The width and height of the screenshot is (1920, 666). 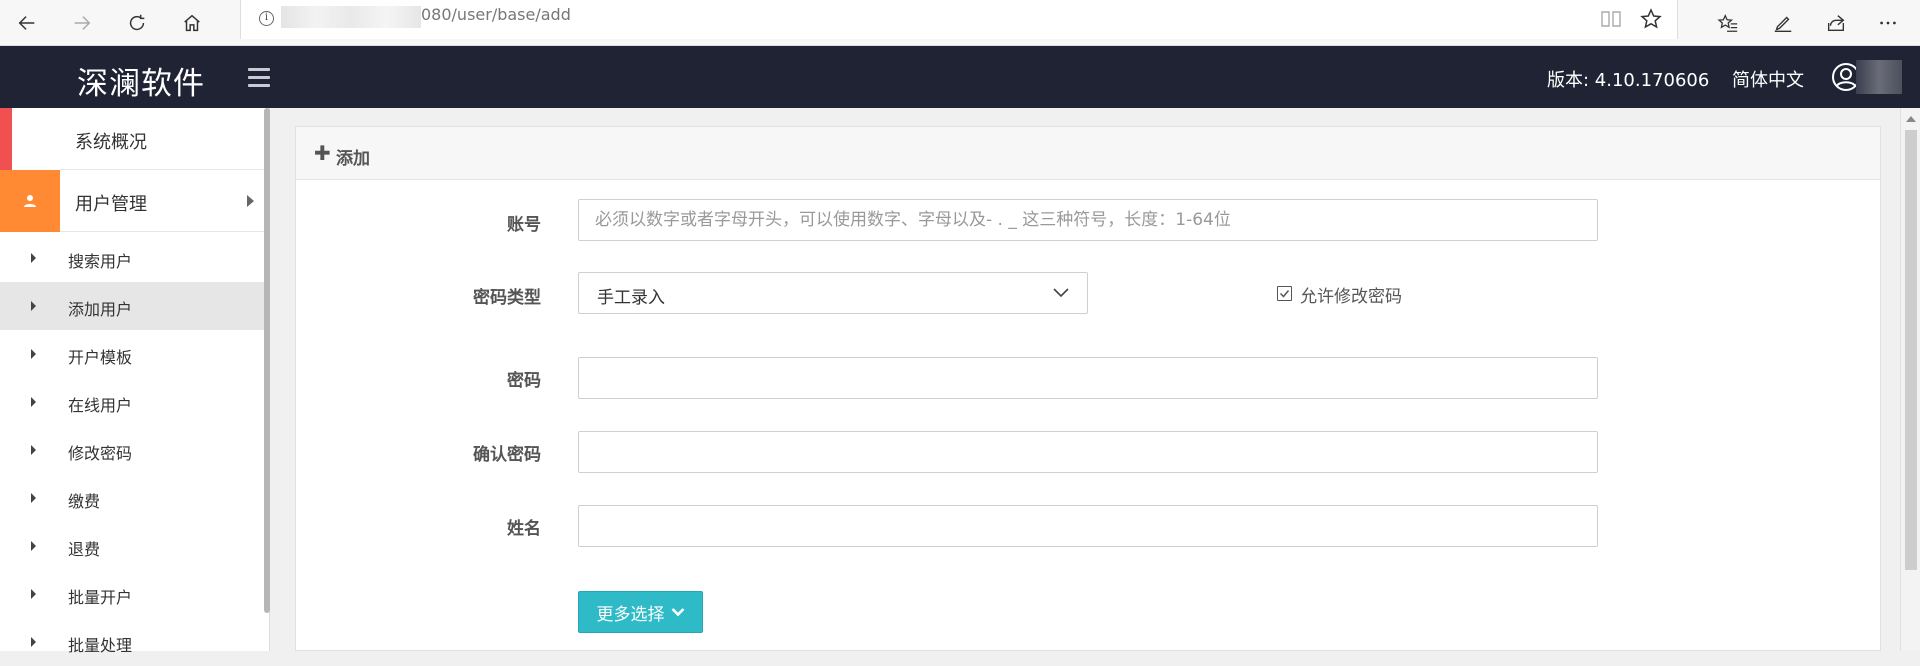 I want to click on redacted-host, so click(x=351, y=17).